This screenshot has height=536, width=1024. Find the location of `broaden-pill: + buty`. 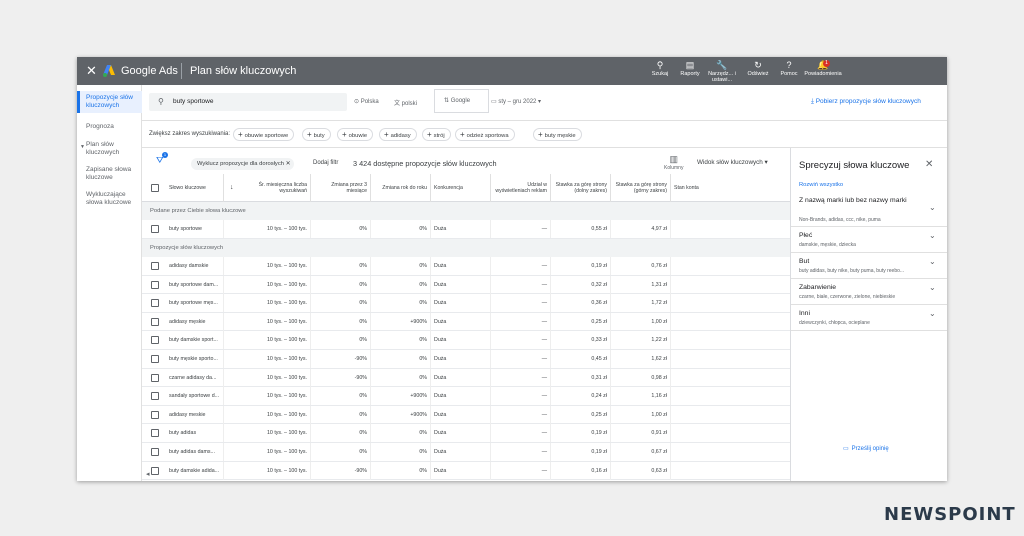

broaden-pill: + buty is located at coordinates (316, 134).